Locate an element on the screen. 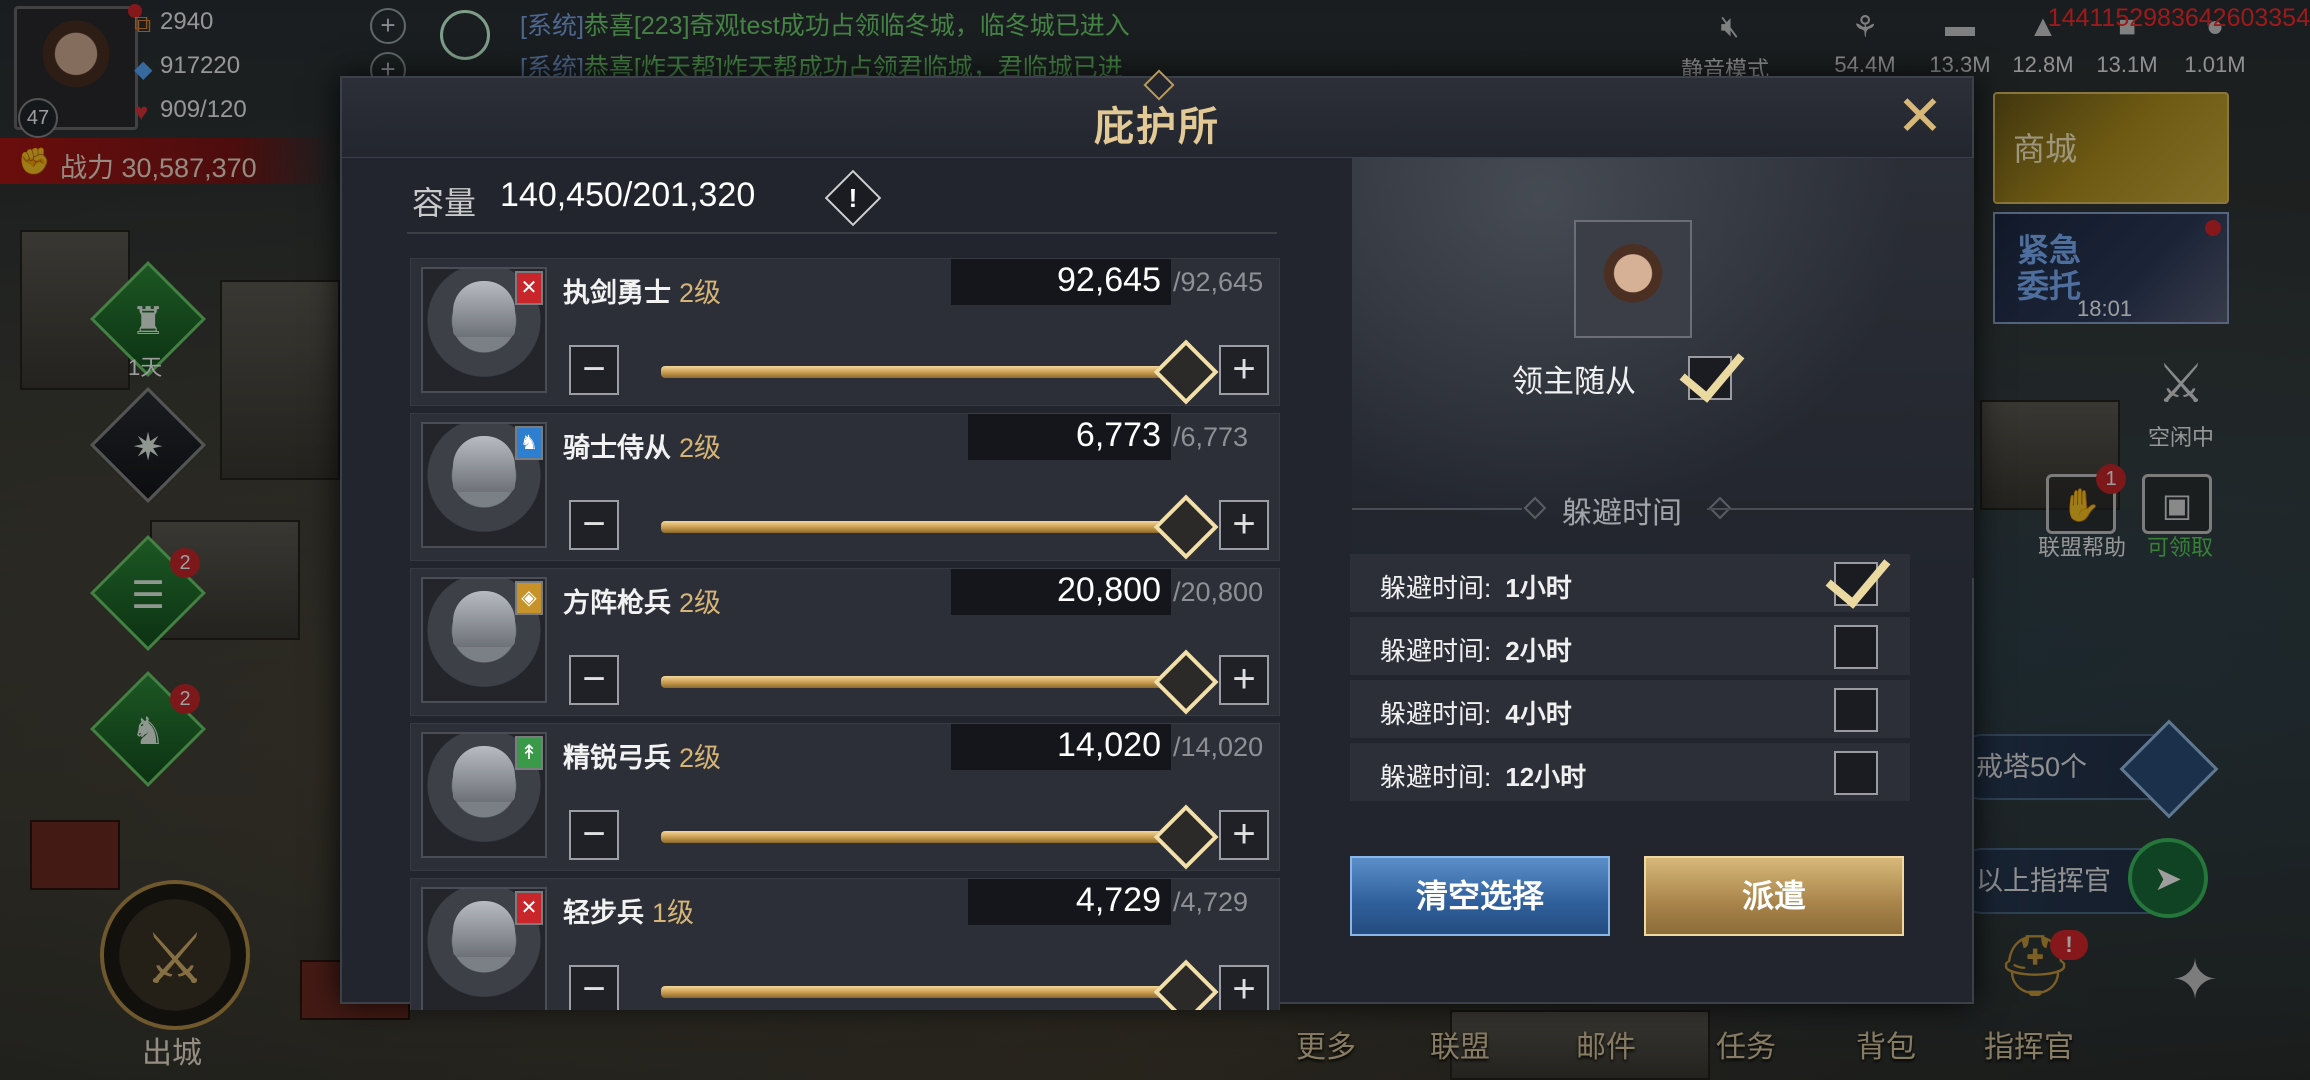 This screenshot has height=1080, width=2310. troop-count-input: 20,800 is located at coordinates (1061, 592).